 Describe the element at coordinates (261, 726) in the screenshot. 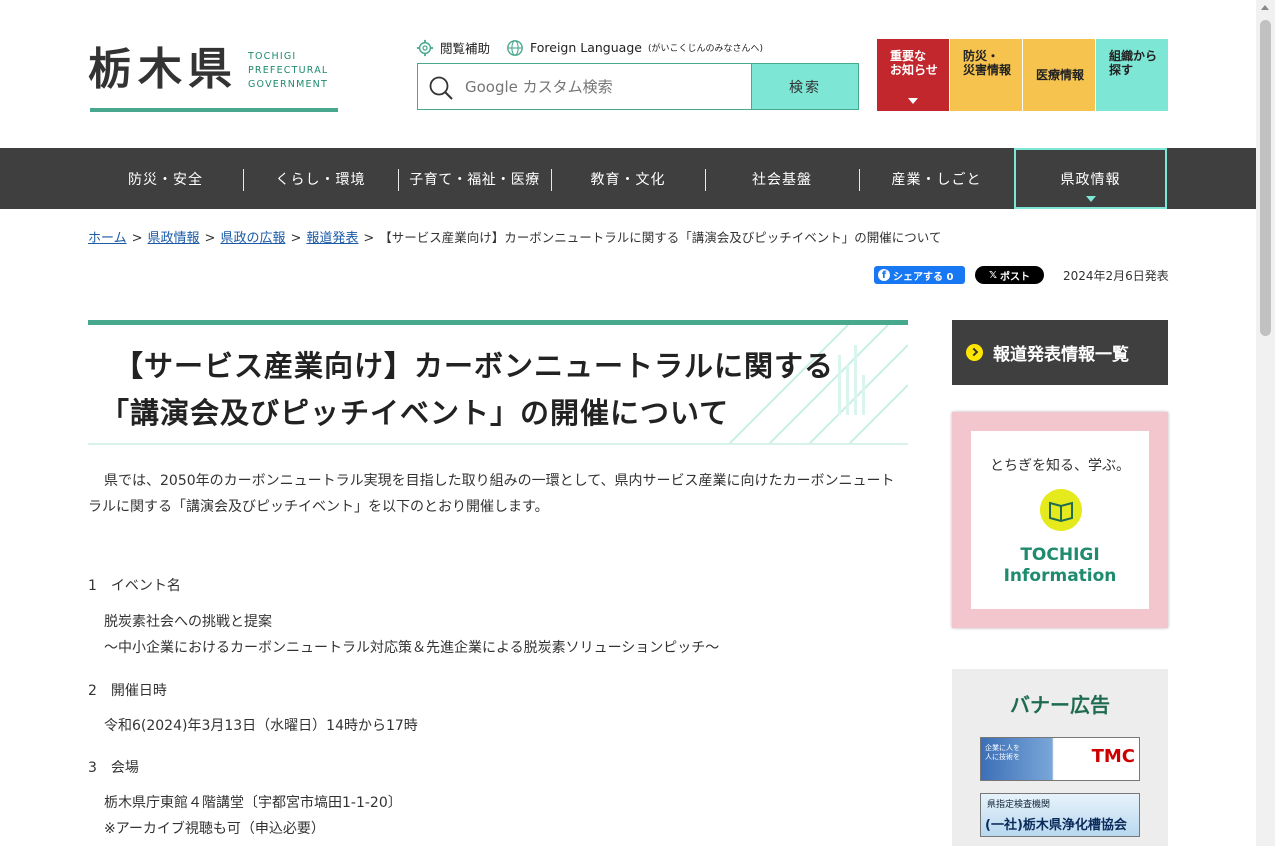

I see `section-text: 令和6(2024)年3月13日（水曜日）14時から17時` at that location.